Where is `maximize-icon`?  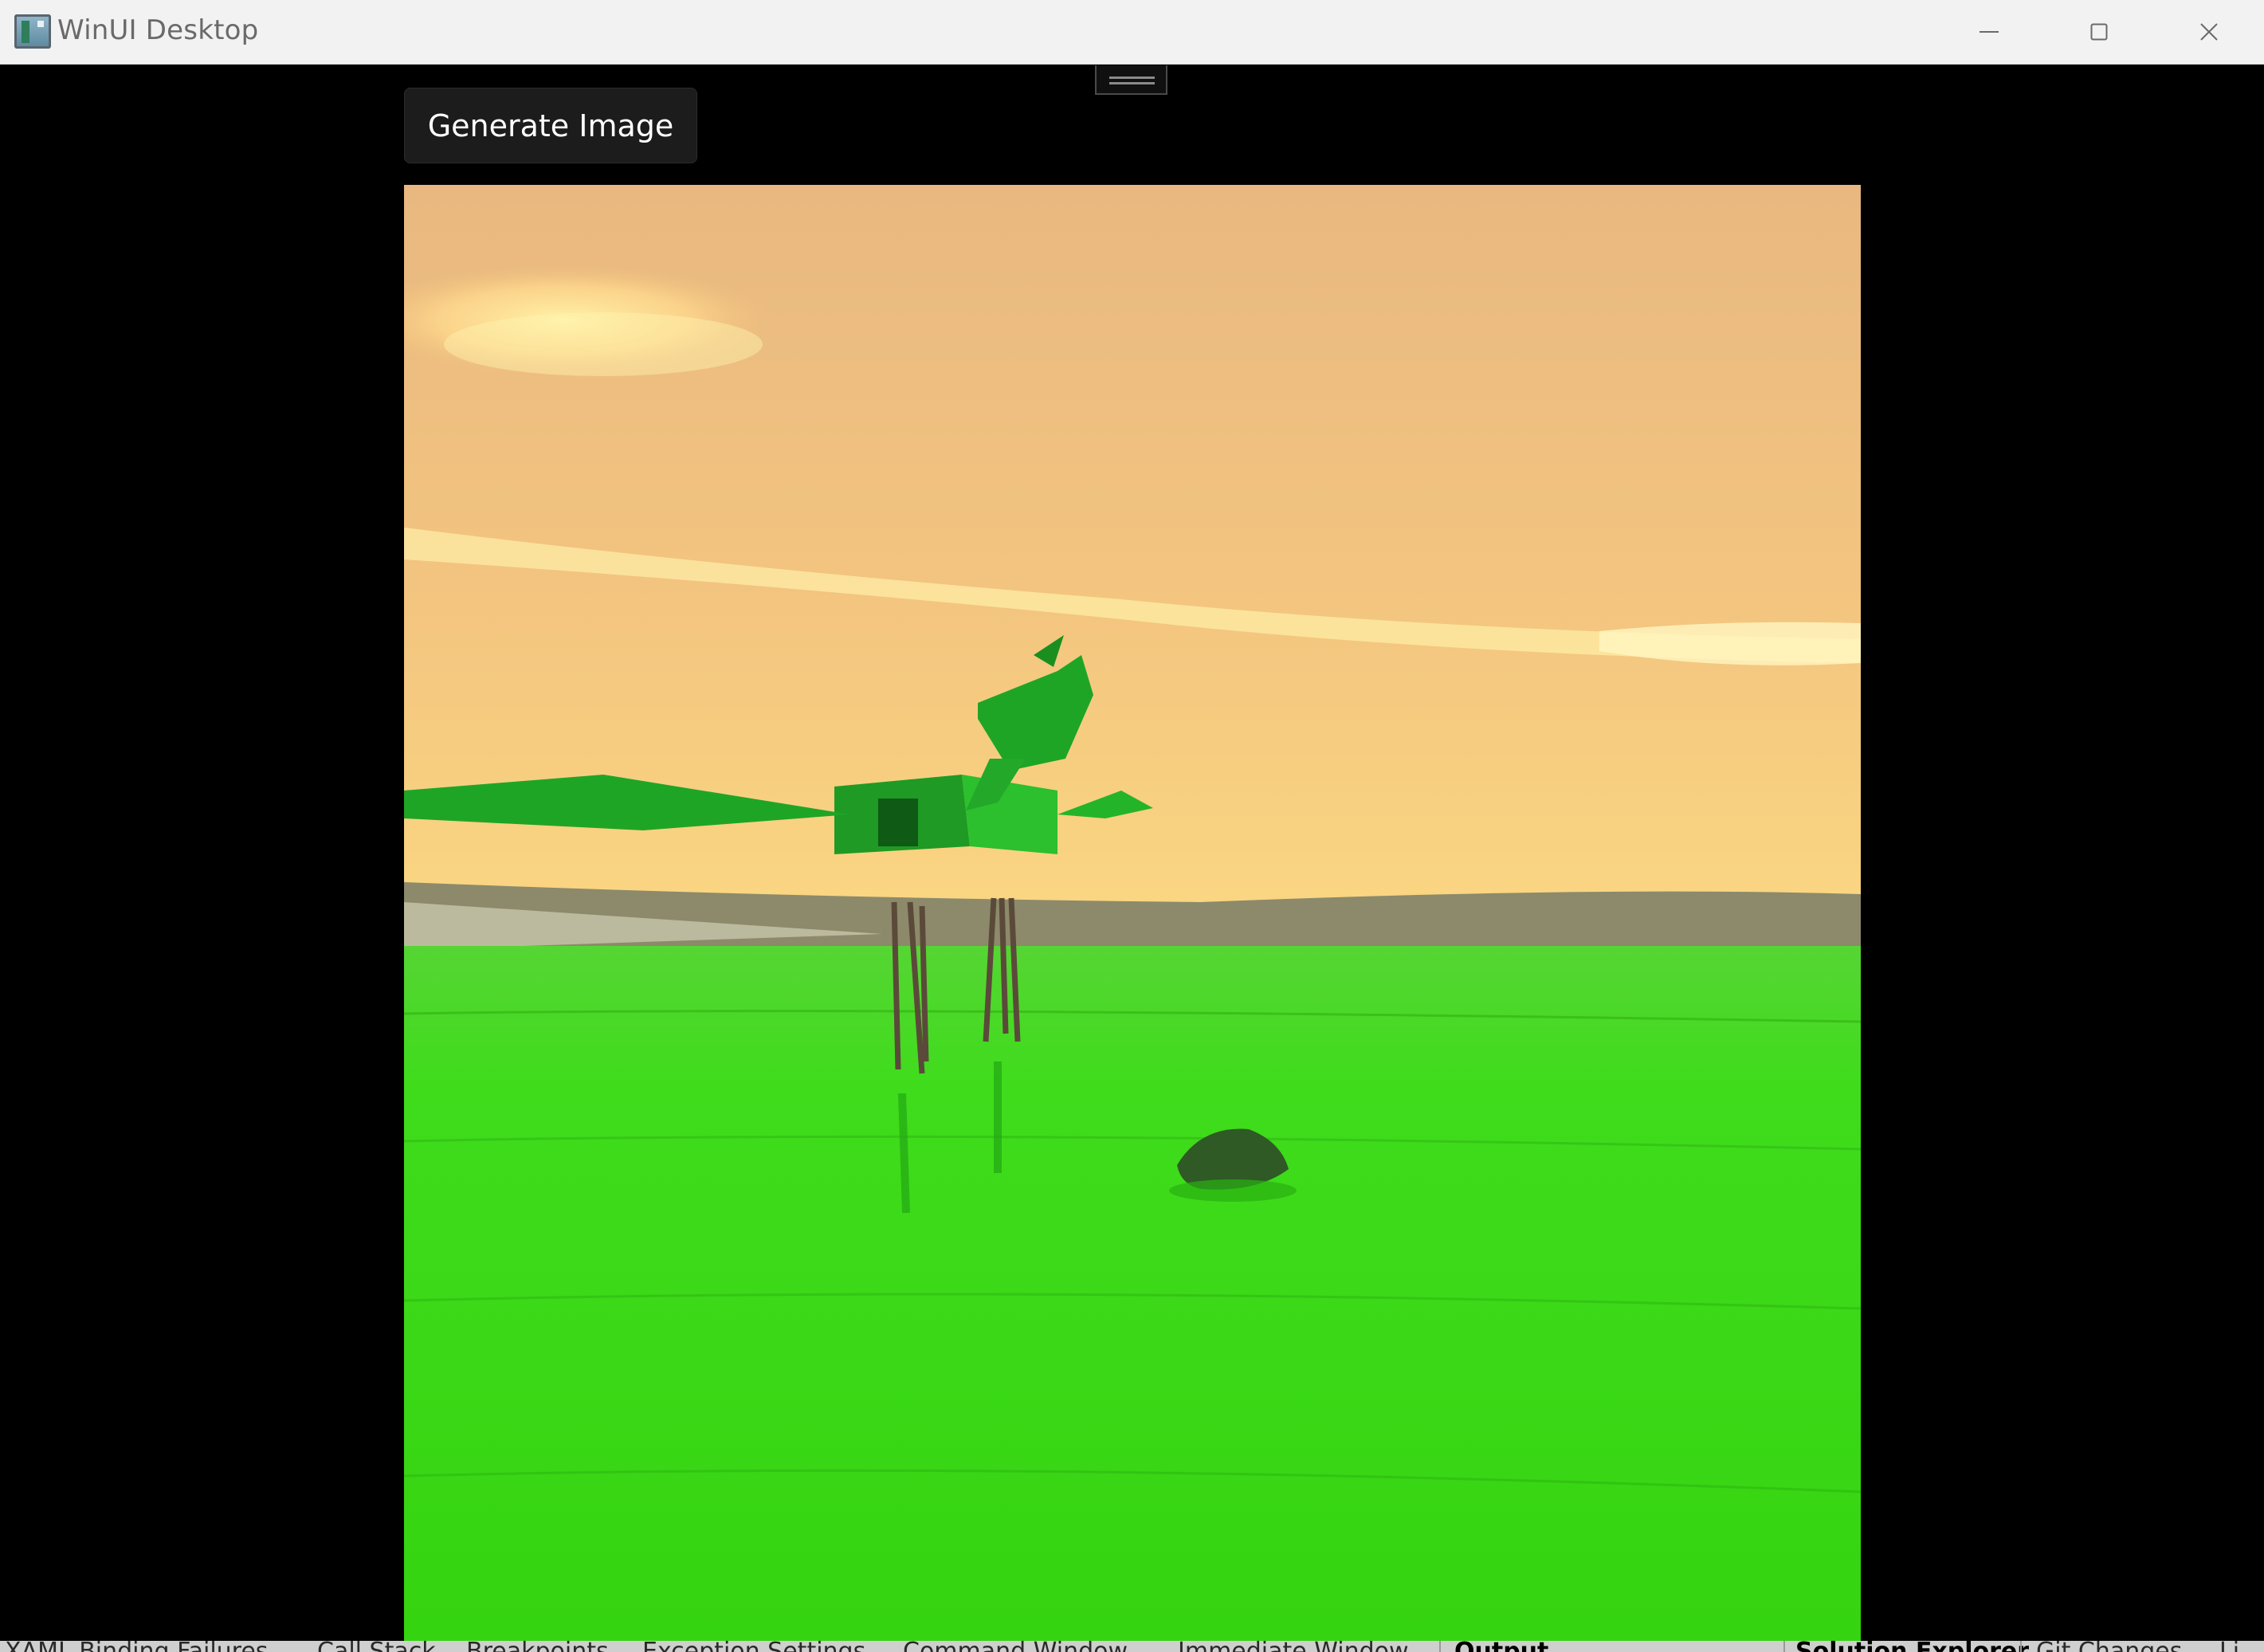
maximize-icon is located at coordinates (2099, 32).